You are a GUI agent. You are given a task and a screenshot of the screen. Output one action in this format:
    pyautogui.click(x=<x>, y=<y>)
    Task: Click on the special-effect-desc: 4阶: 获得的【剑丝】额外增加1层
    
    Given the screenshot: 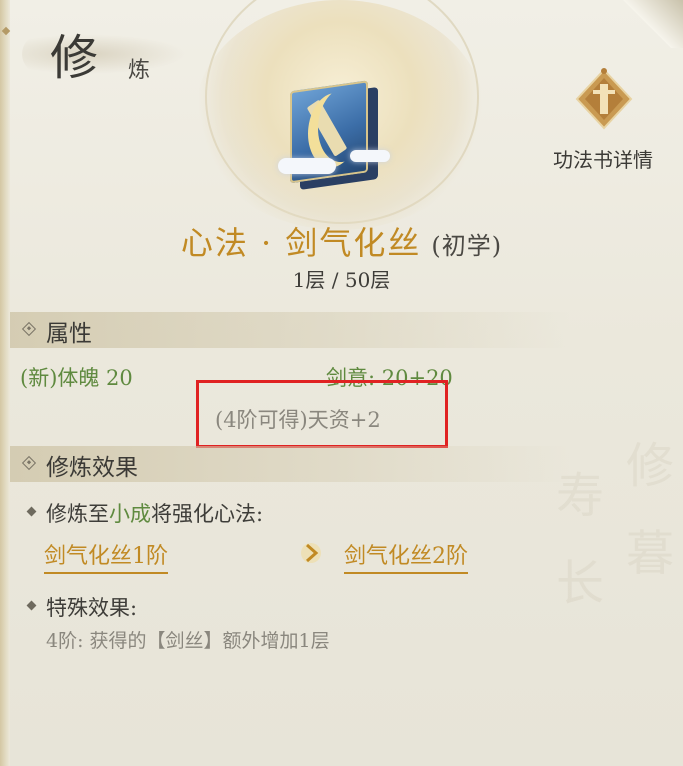 What is the action you would take?
    pyautogui.click(x=188, y=641)
    